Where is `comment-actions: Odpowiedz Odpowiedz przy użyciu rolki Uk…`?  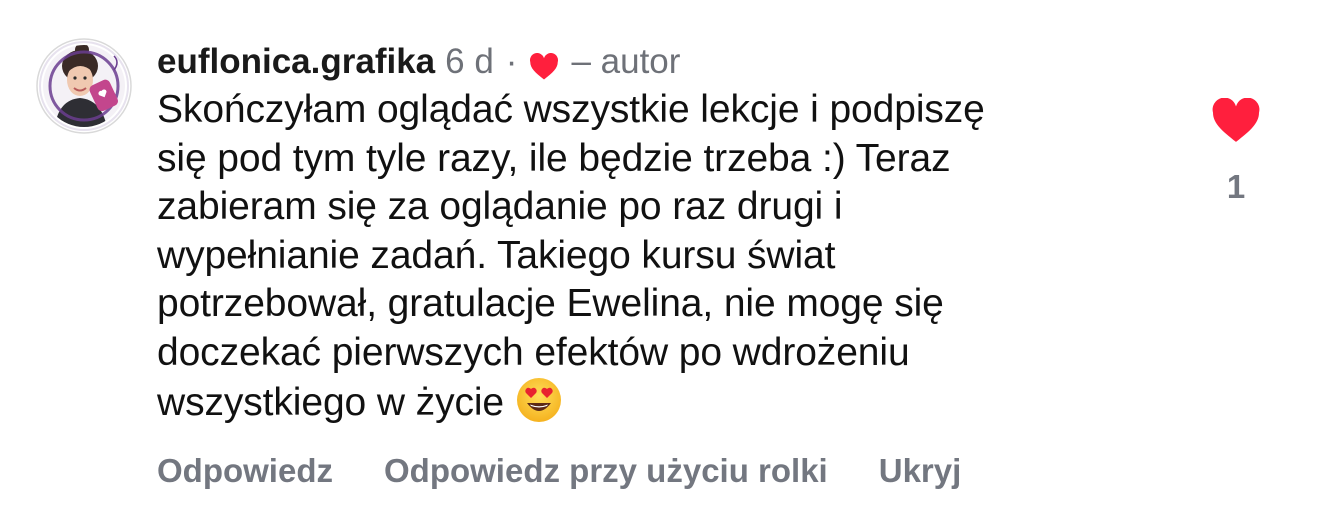
comment-actions: Odpowiedz Odpowiedz przy użyciu rolki Uk… is located at coordinates (584, 471).